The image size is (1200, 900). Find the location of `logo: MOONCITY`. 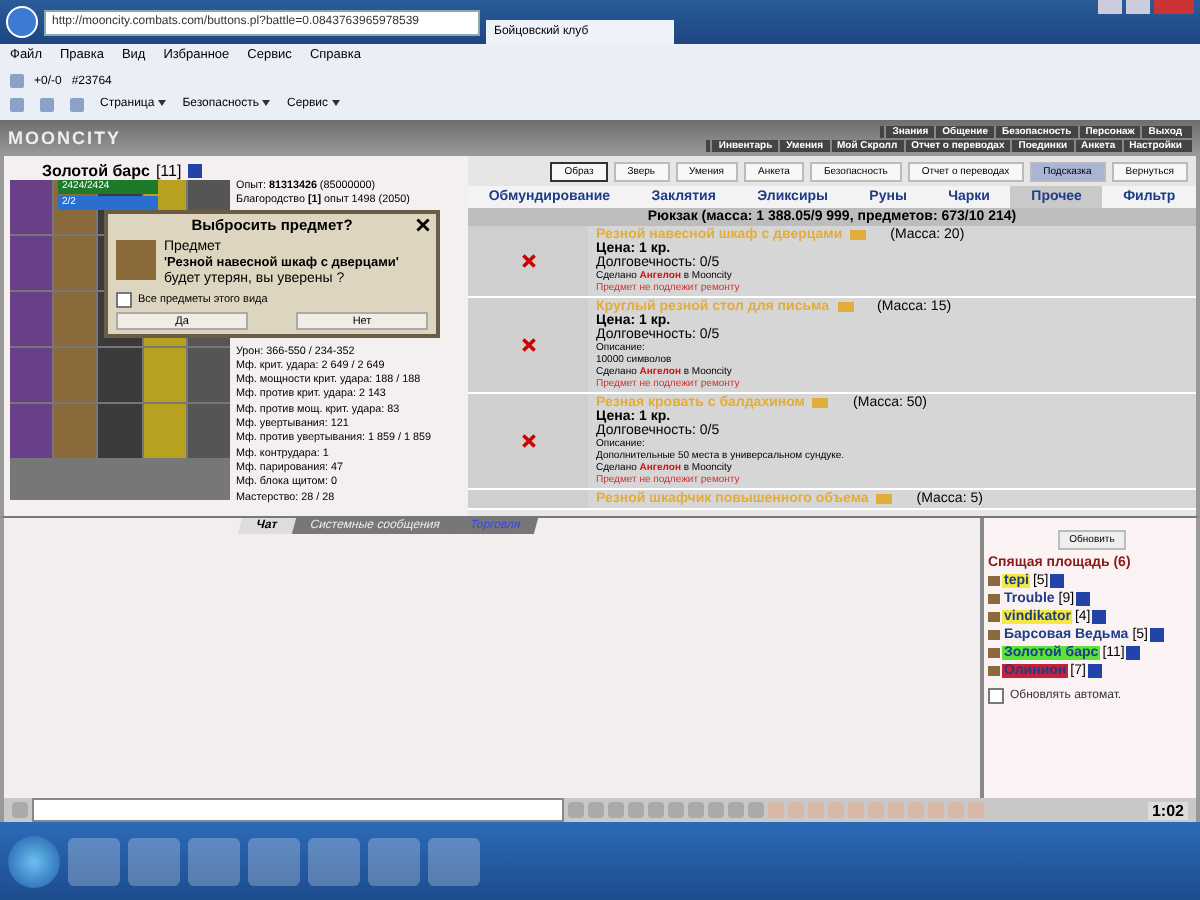

logo: MOONCITY is located at coordinates (64, 138).